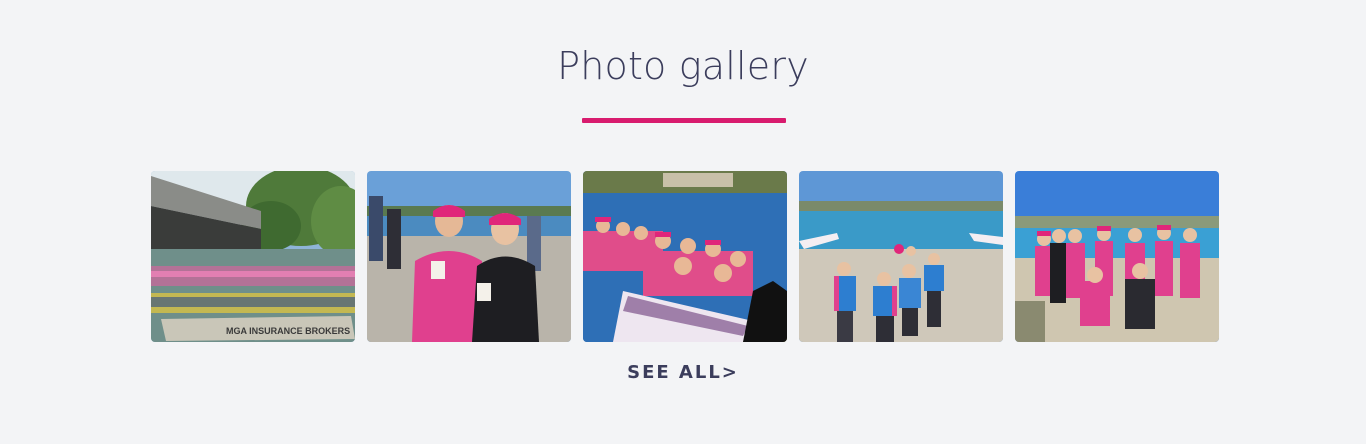  Describe the element at coordinates (288, 331) in the screenshot. I see `boat-side-text: MGA INSURANCE BROKERS` at that location.